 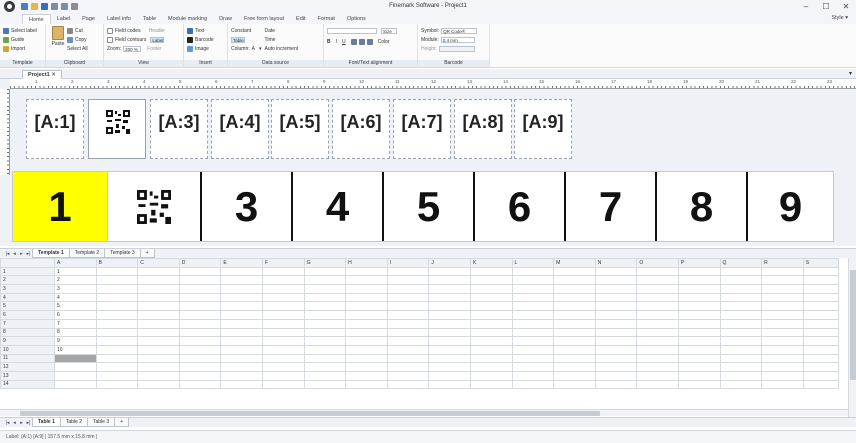 What do you see at coordinates (179, 129) in the screenshot?
I see `label-field-3: [A:3]` at bounding box center [179, 129].